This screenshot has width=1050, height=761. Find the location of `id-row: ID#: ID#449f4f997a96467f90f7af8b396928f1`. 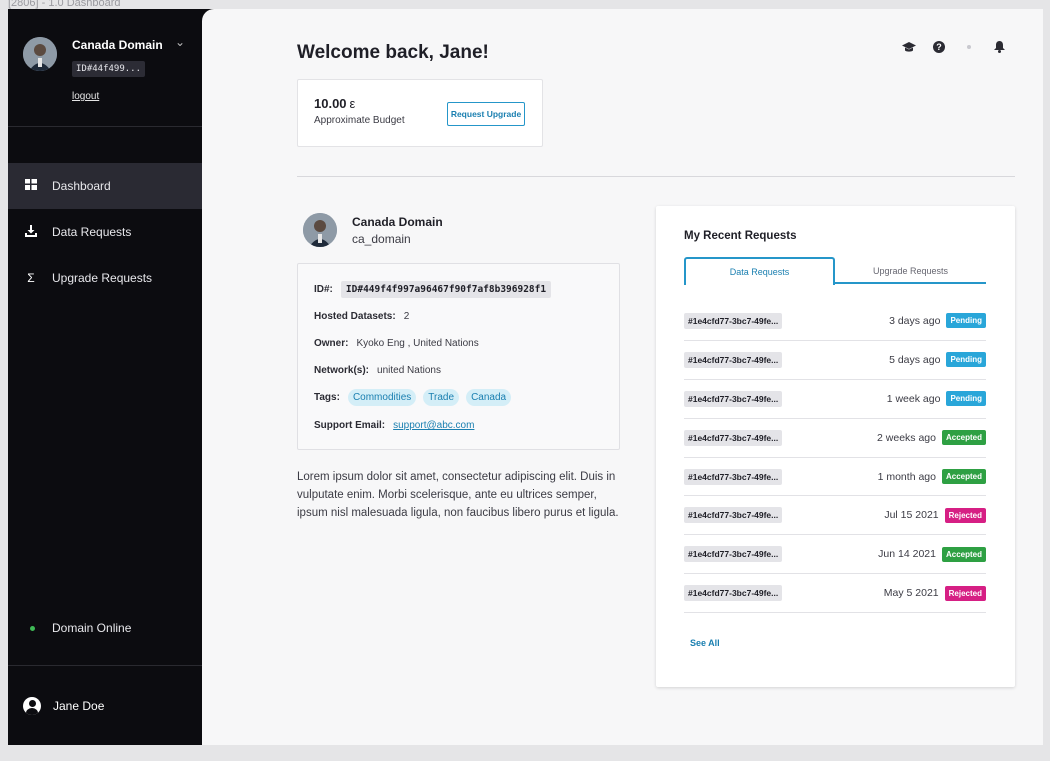

id-row: ID#: ID#449f4f997a96467f90f7af8b396928f1 is located at coordinates (433, 289).